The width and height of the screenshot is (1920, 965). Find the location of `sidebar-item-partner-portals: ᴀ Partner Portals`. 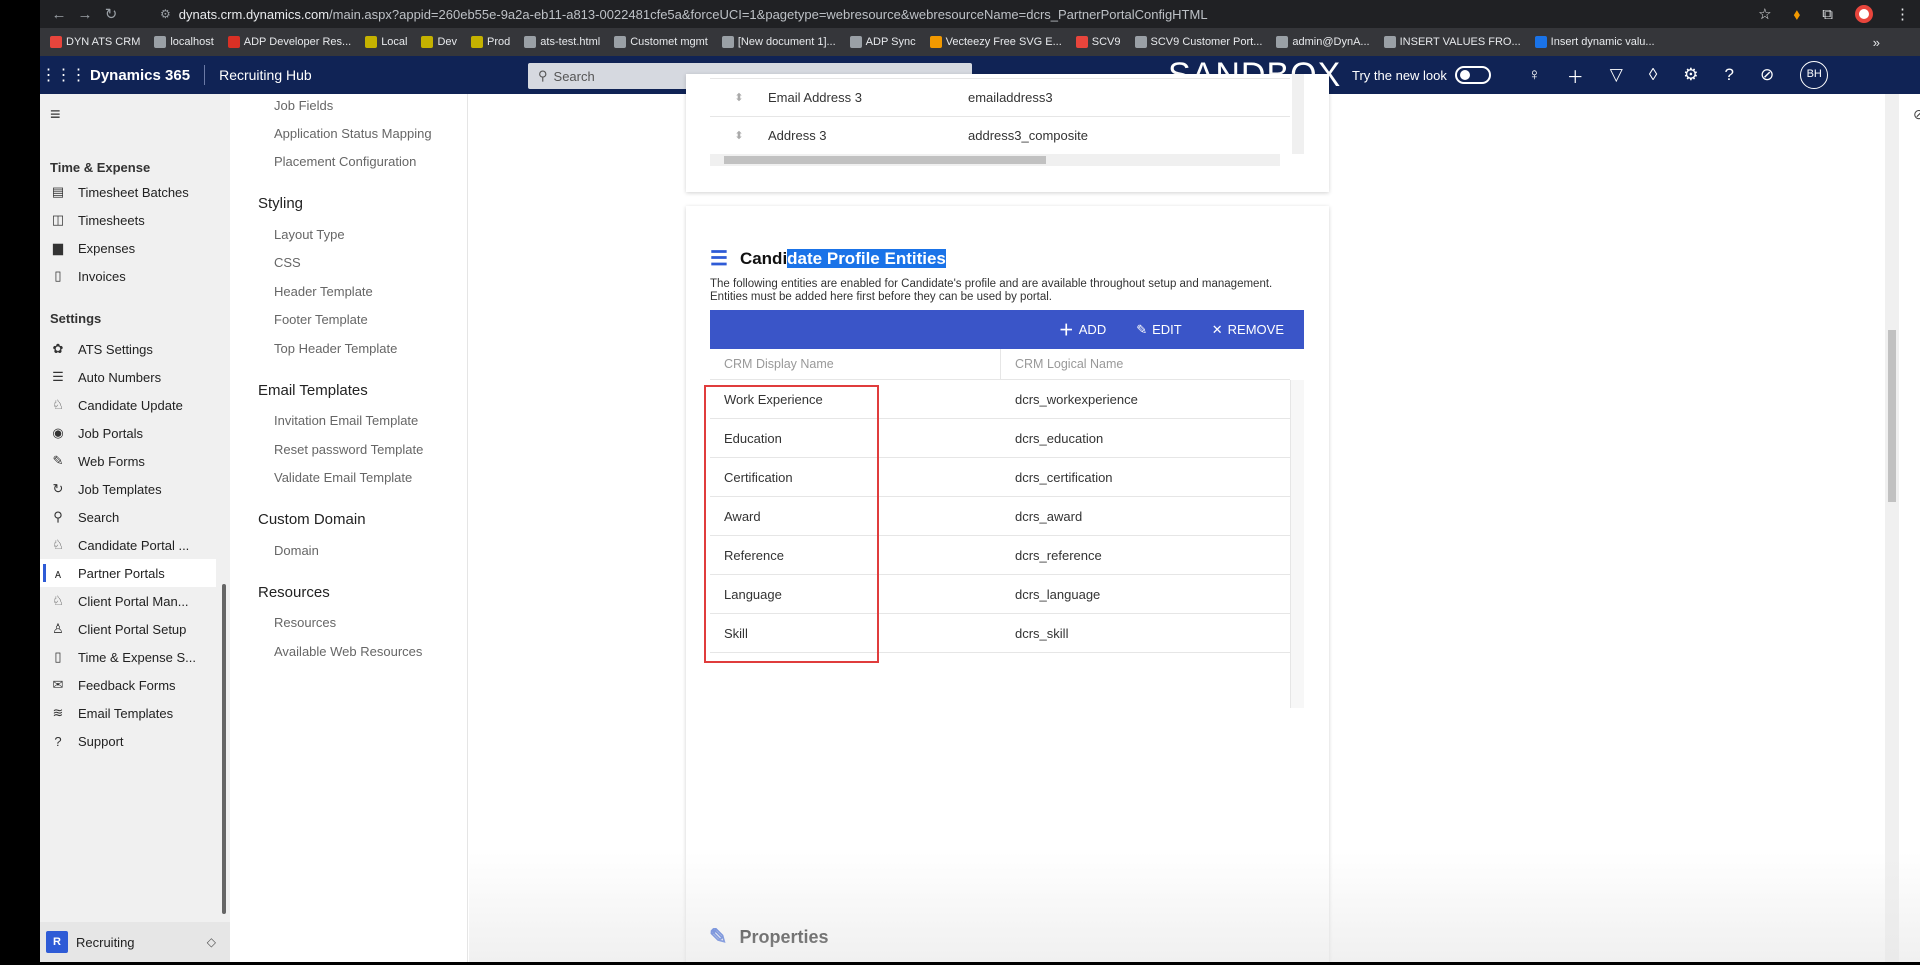

sidebar-item-partner-portals: ᴀ Partner Portals is located at coordinates (128, 573).